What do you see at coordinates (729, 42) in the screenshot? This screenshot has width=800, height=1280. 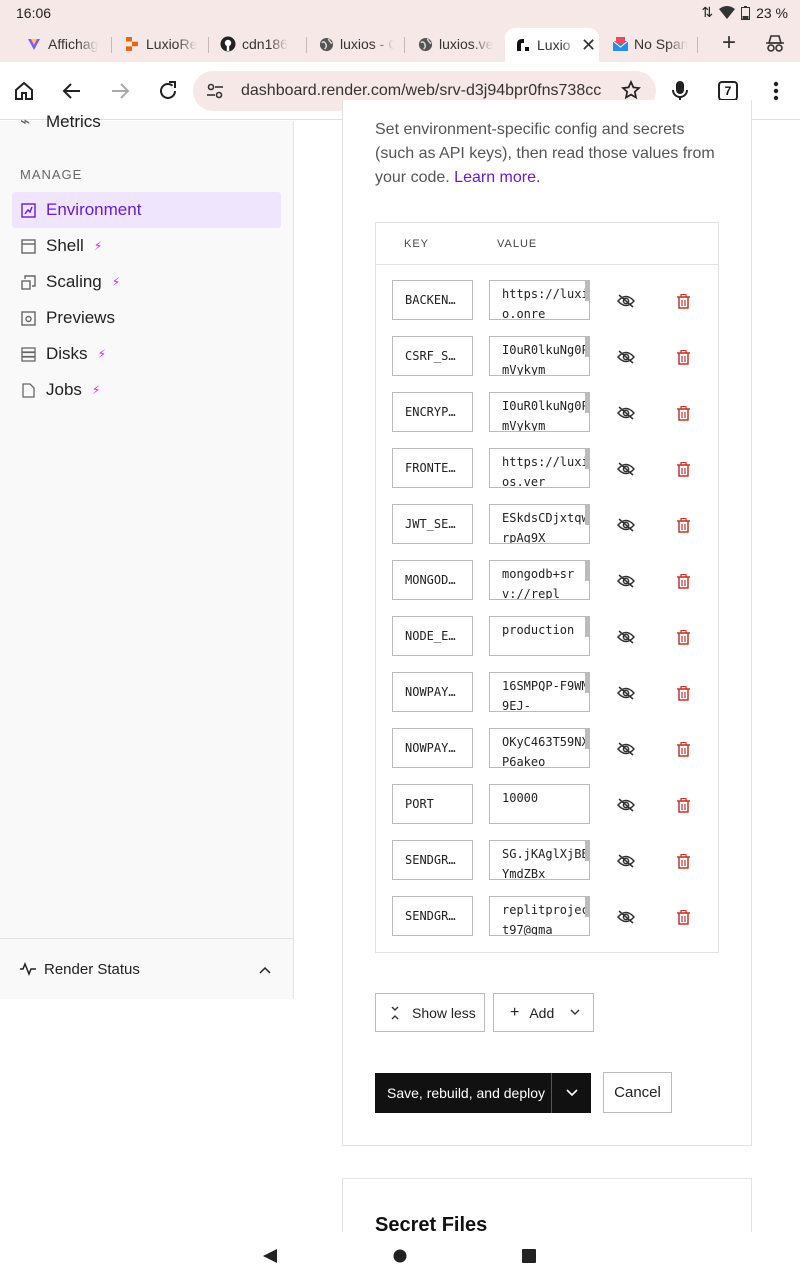 I see `new-tab-button: +` at bounding box center [729, 42].